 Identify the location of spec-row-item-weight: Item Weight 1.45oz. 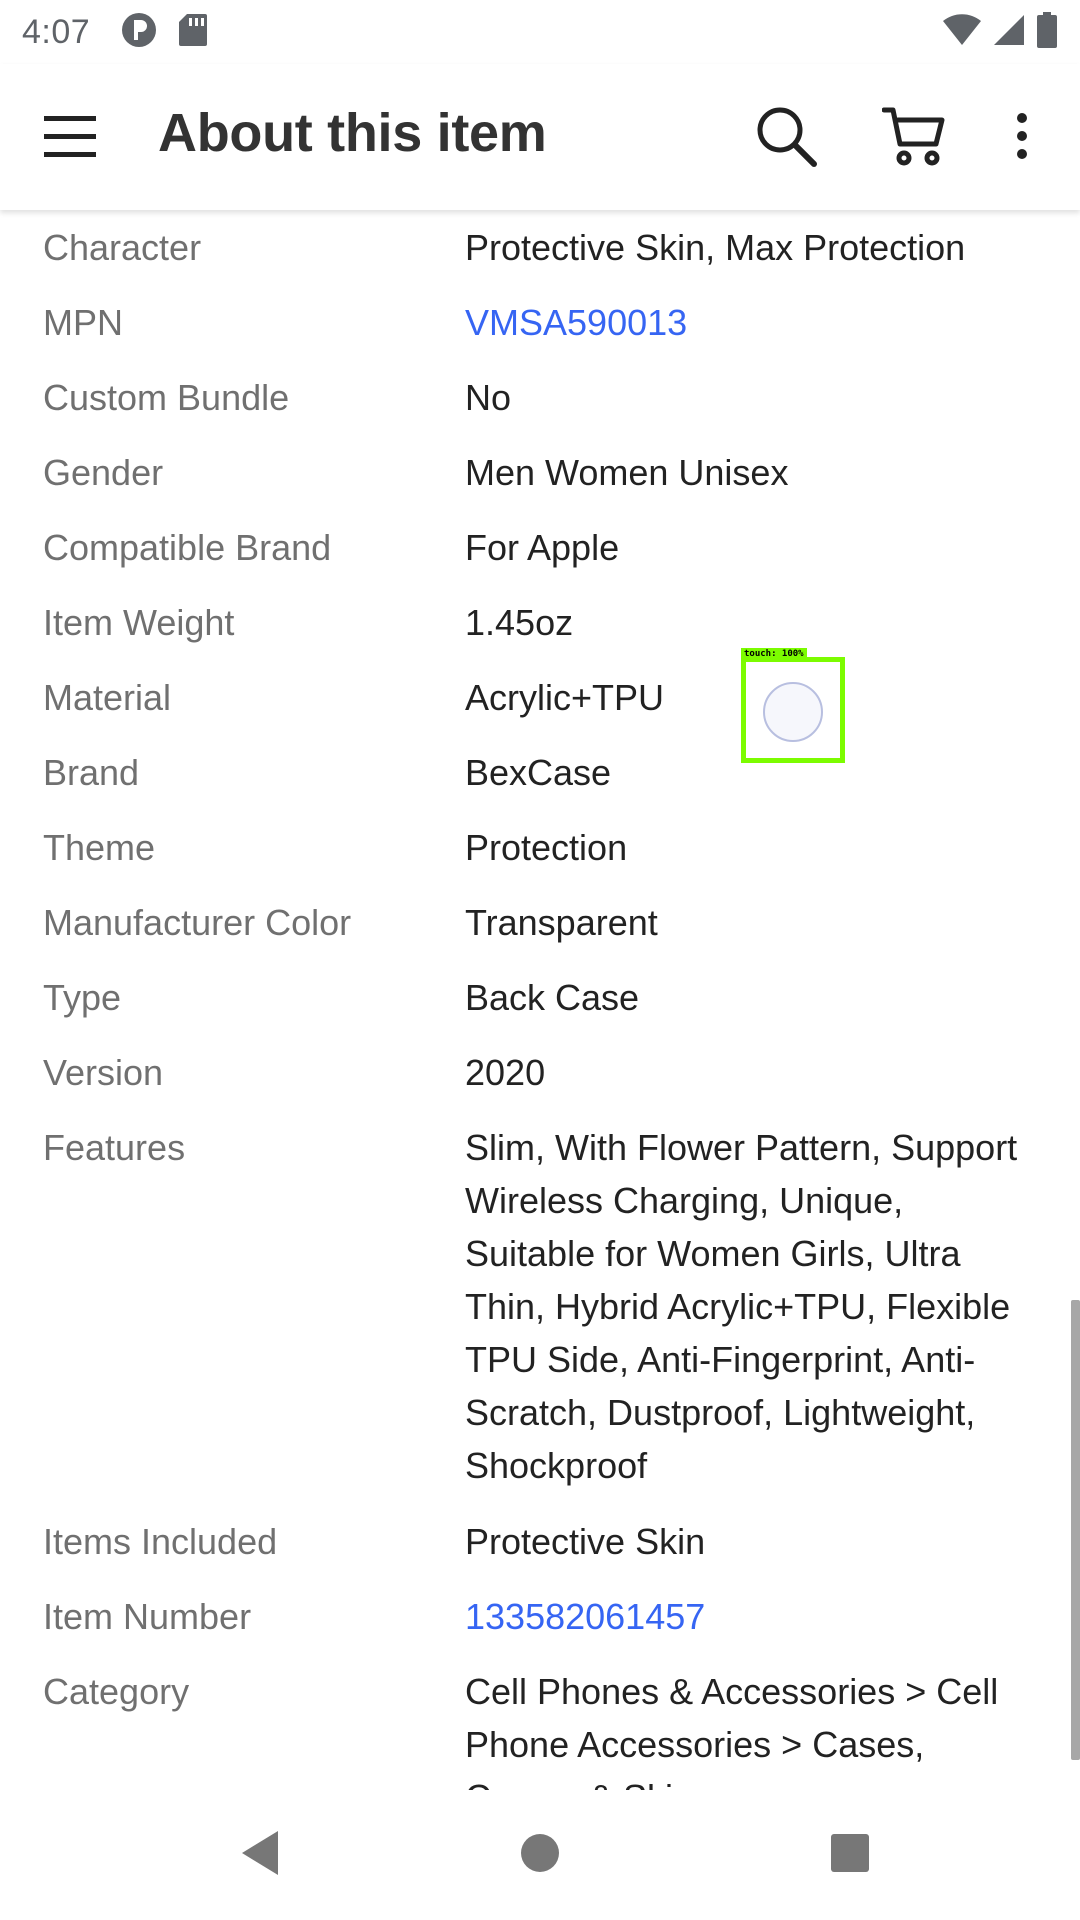
(540, 622).